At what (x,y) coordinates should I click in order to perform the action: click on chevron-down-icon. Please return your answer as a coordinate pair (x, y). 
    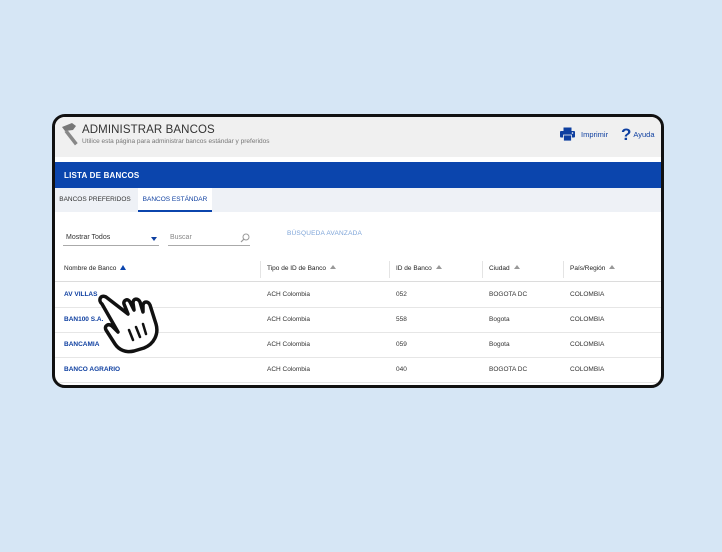
    Looking at the image, I should click on (154, 239).